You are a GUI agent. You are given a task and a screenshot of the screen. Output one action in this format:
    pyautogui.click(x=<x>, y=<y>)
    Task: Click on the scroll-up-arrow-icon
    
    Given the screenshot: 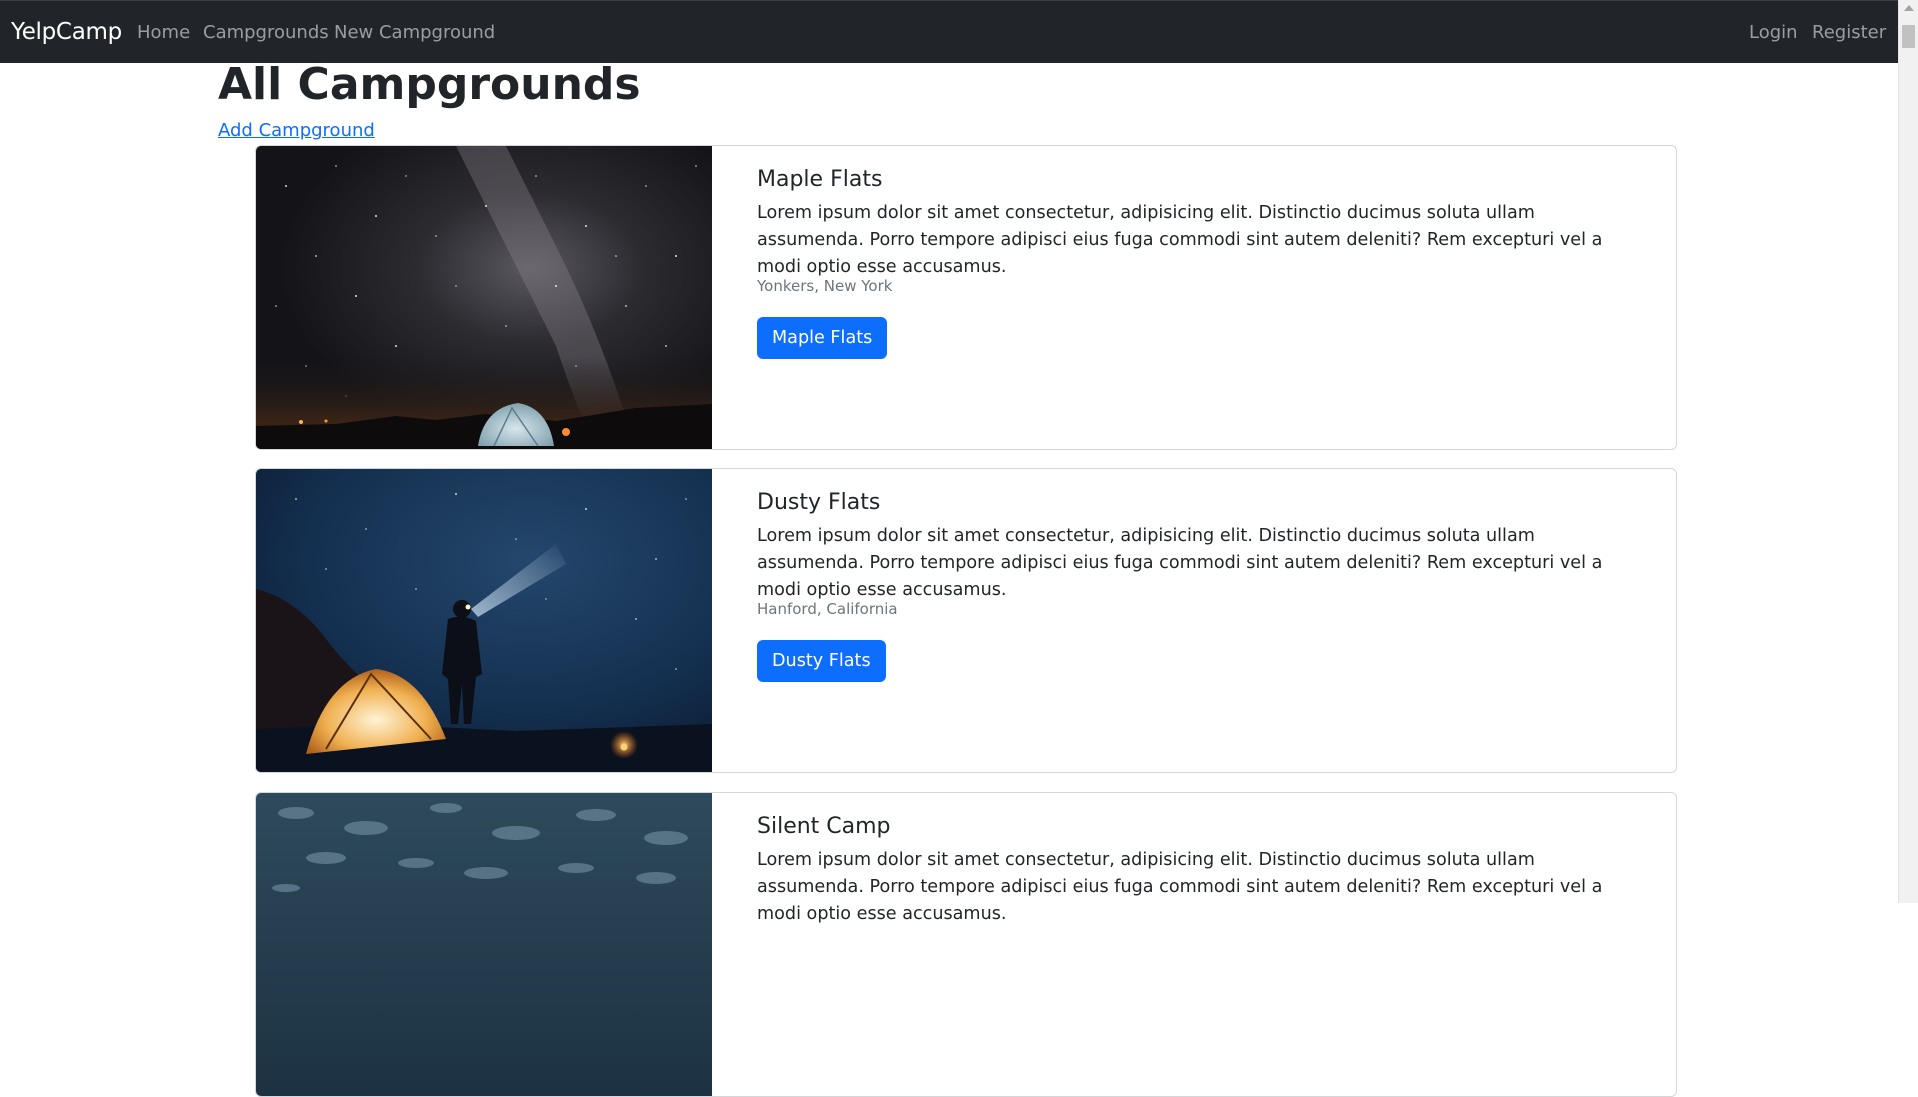 What is the action you would take?
    pyautogui.click(x=1909, y=8)
    